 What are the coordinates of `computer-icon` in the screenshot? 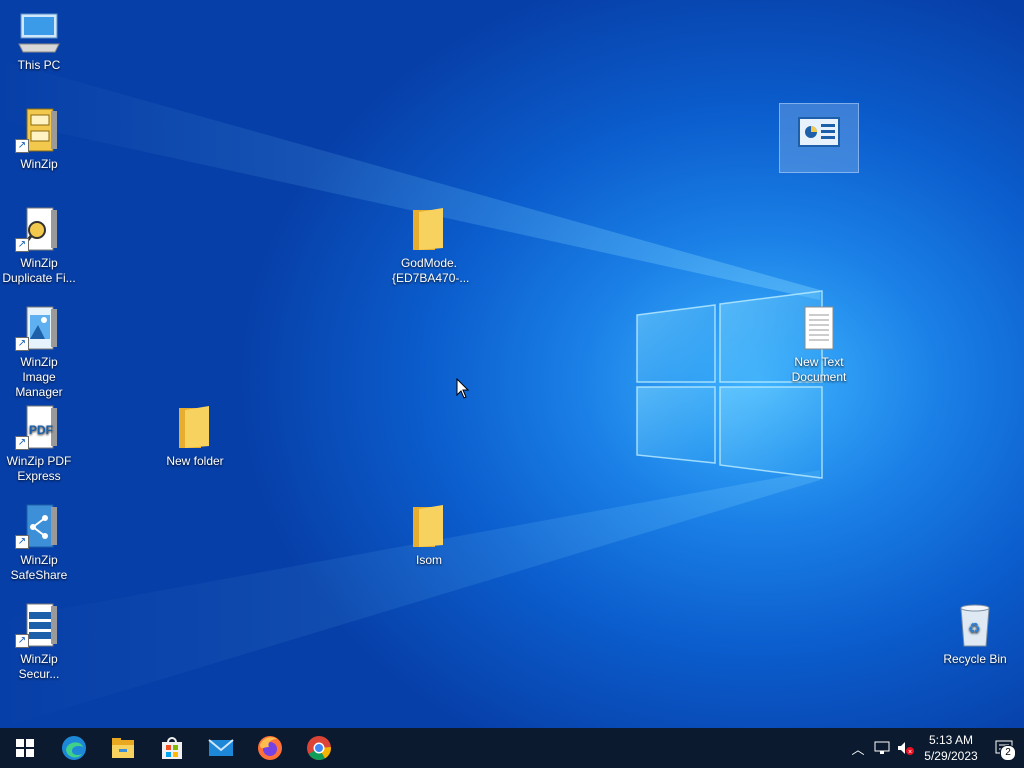 It's located at (39, 32).